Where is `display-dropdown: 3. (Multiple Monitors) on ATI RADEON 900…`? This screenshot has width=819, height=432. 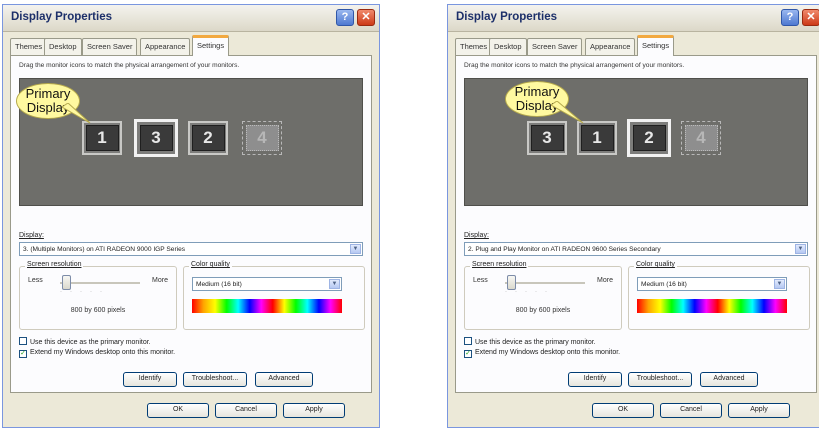
display-dropdown: 3. (Multiple Monitors) on ATI RADEON 900… is located at coordinates (191, 249).